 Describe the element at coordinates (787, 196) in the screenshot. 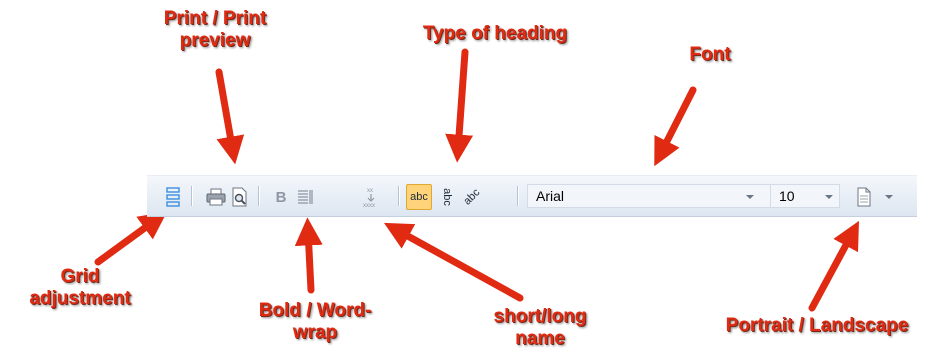

I see `font-size-value: 10` at that location.